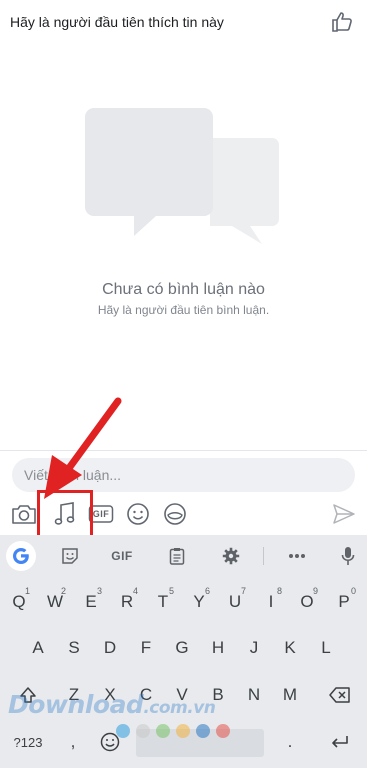  Describe the element at coordinates (353, 591) in the screenshot. I see `key-hint: 0` at that location.